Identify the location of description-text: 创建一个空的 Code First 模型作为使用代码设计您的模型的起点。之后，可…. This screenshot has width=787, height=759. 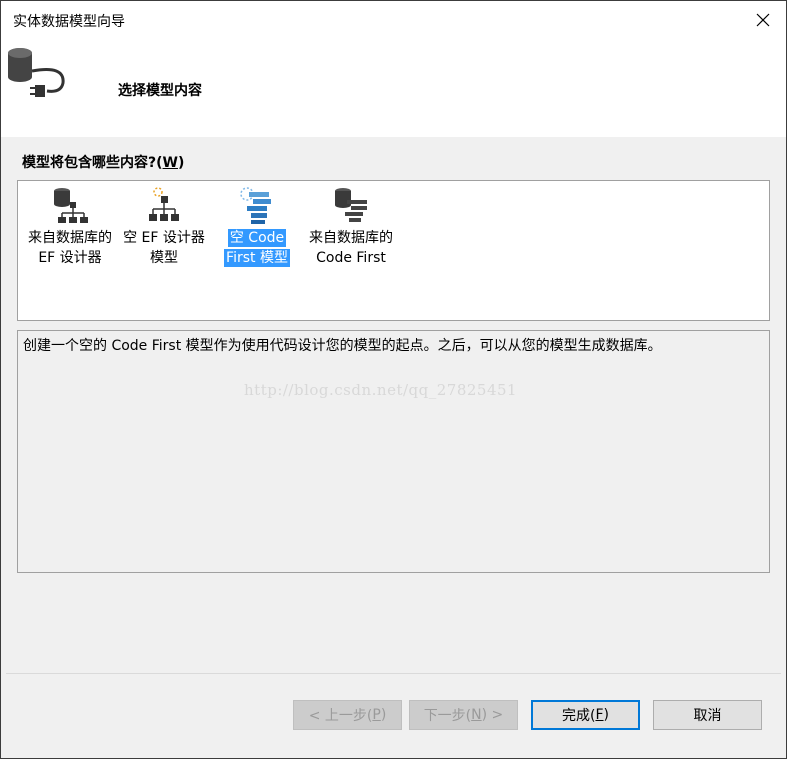
(342, 346).